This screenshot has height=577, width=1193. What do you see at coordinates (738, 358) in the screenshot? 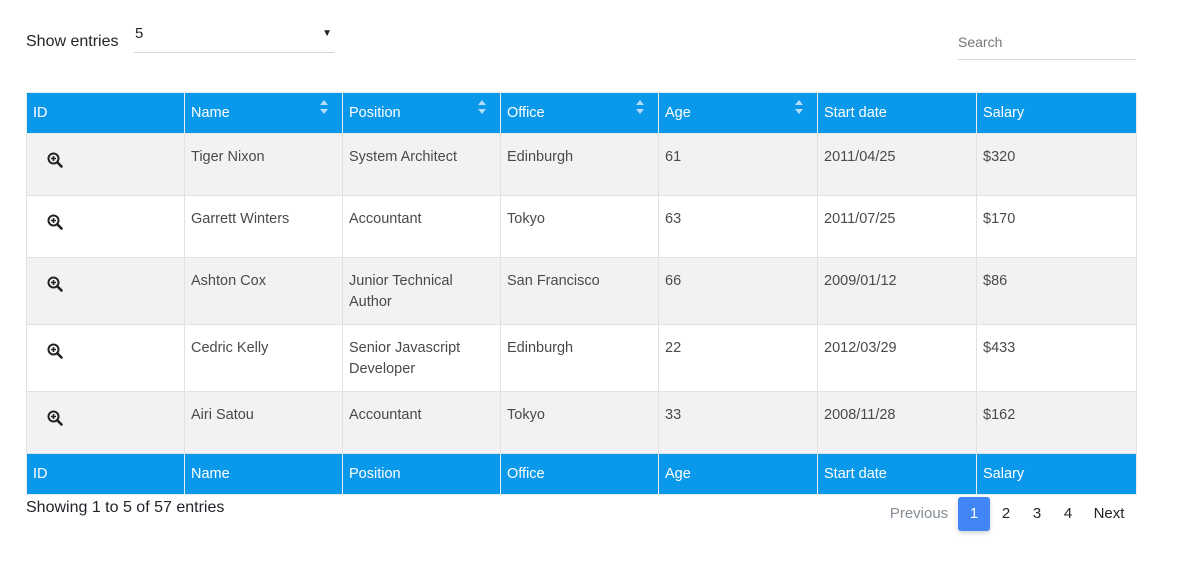
I see `age-cell: 22` at bounding box center [738, 358].